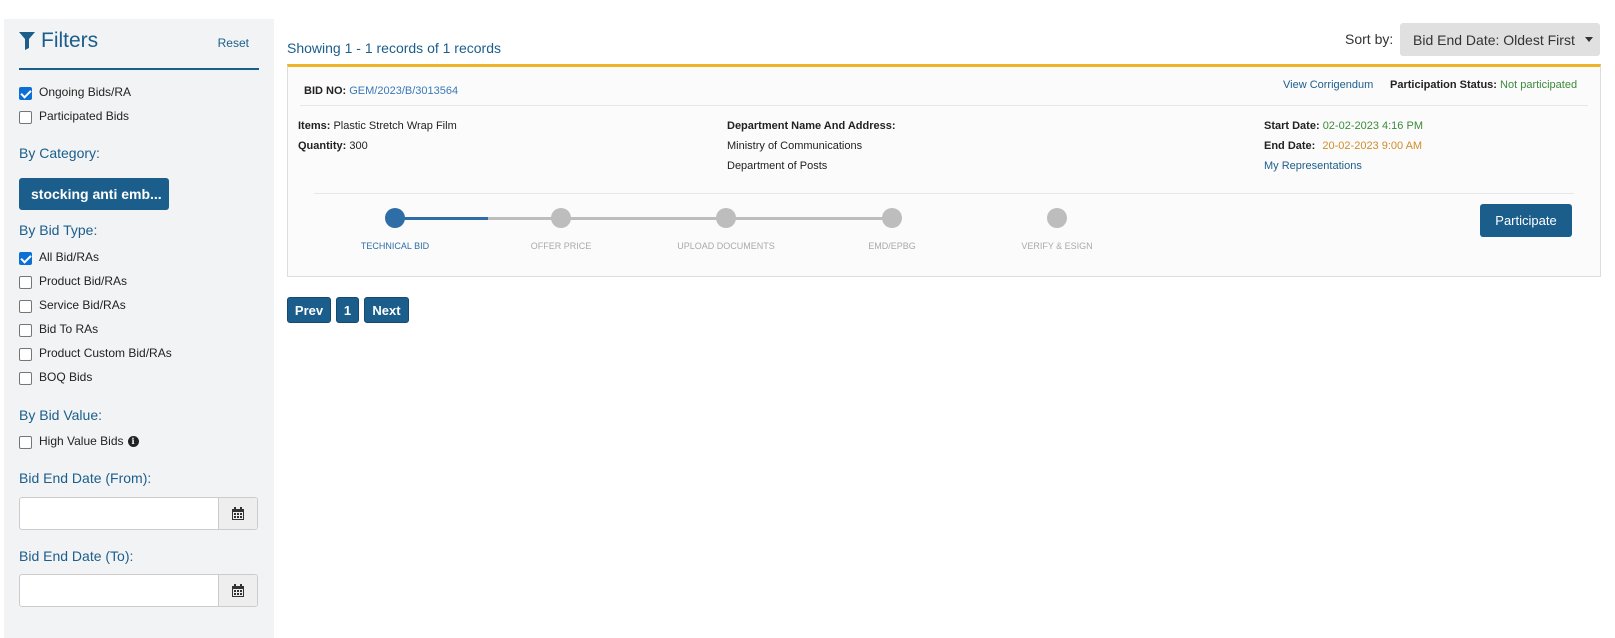 This screenshot has height=638, width=1615. I want to click on filter-product-bids: Product Bid/RAs, so click(73, 281).